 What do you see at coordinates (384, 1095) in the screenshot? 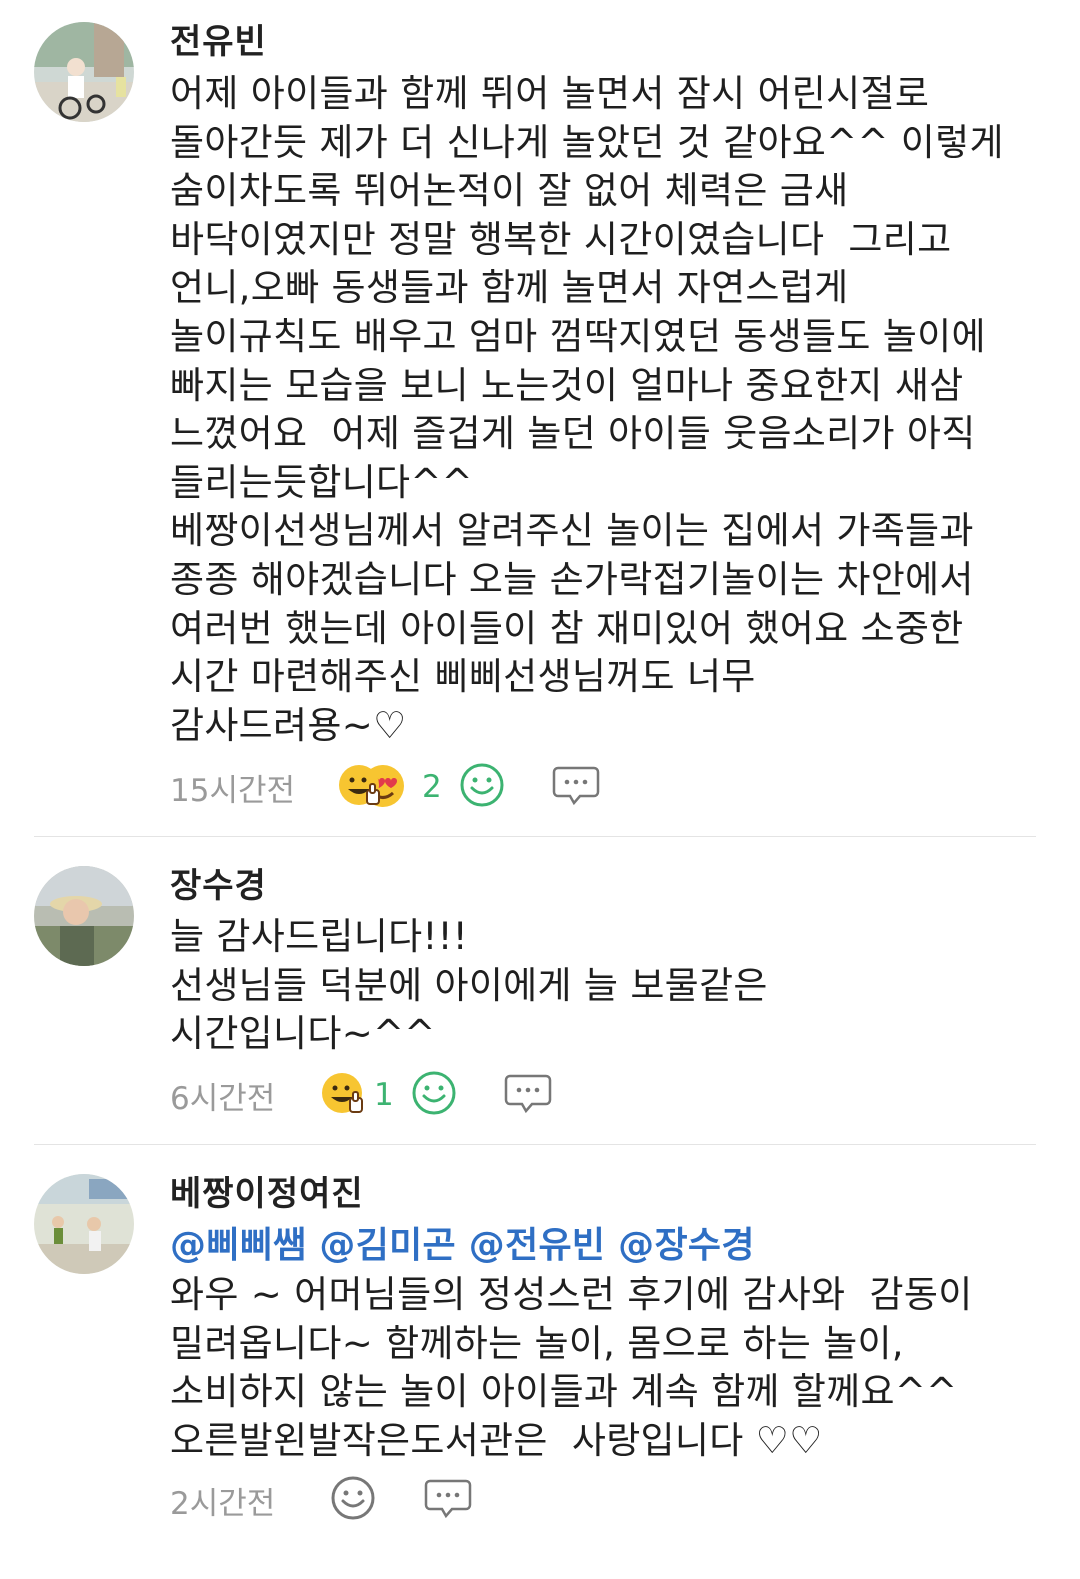
I see `reaction-count: 1` at bounding box center [384, 1095].